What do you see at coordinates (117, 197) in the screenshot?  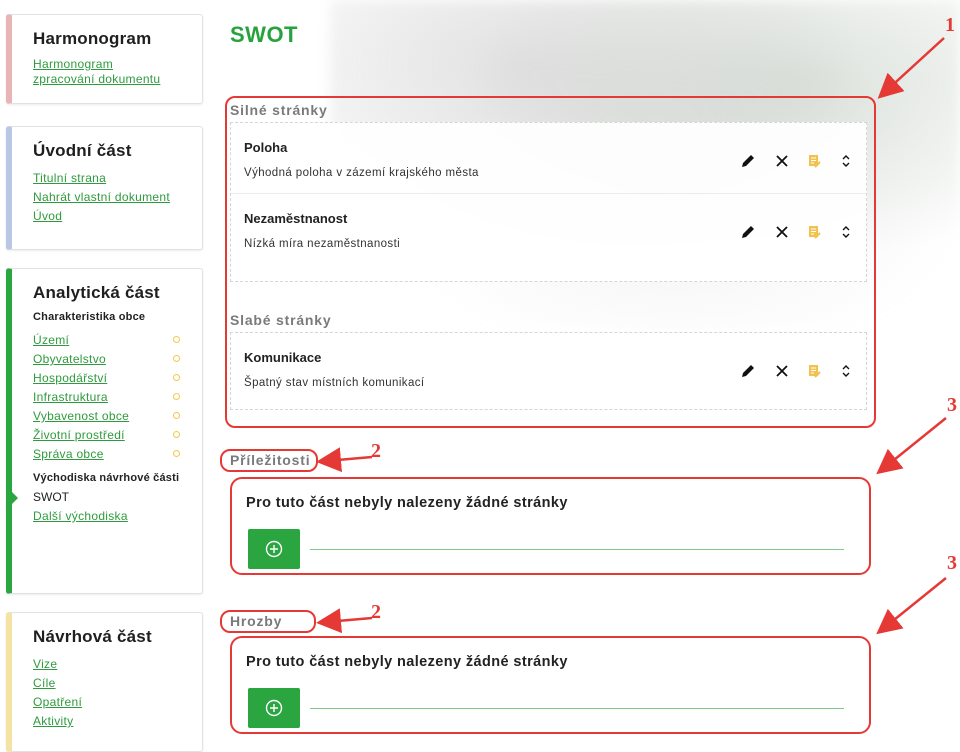 I see `sidebar-link-nahrat-dokument: Nahrát vlastní dokument` at bounding box center [117, 197].